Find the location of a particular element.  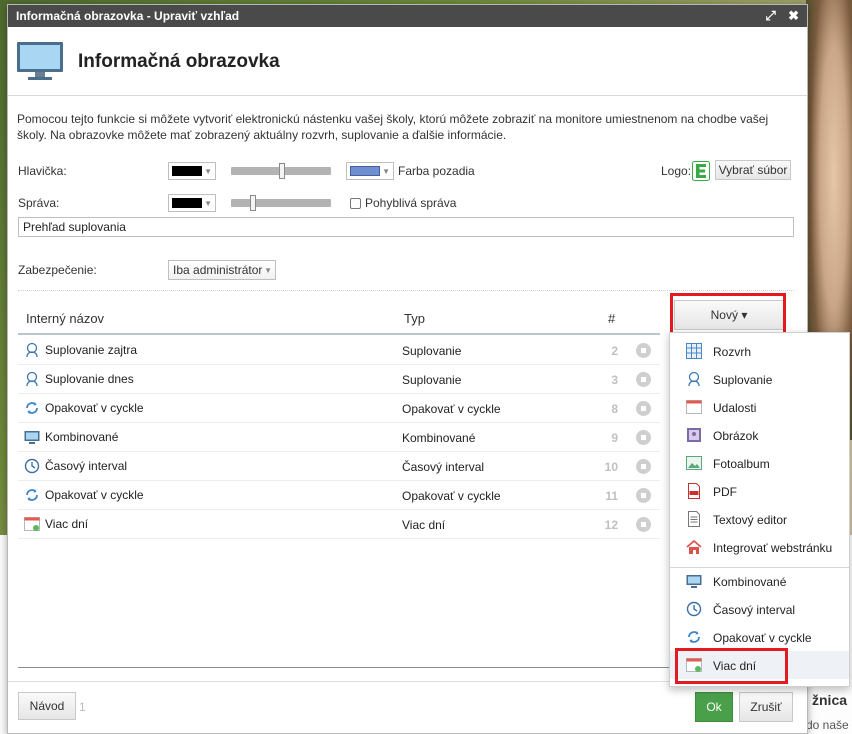

row-name: Viac dní is located at coordinates (67, 524).